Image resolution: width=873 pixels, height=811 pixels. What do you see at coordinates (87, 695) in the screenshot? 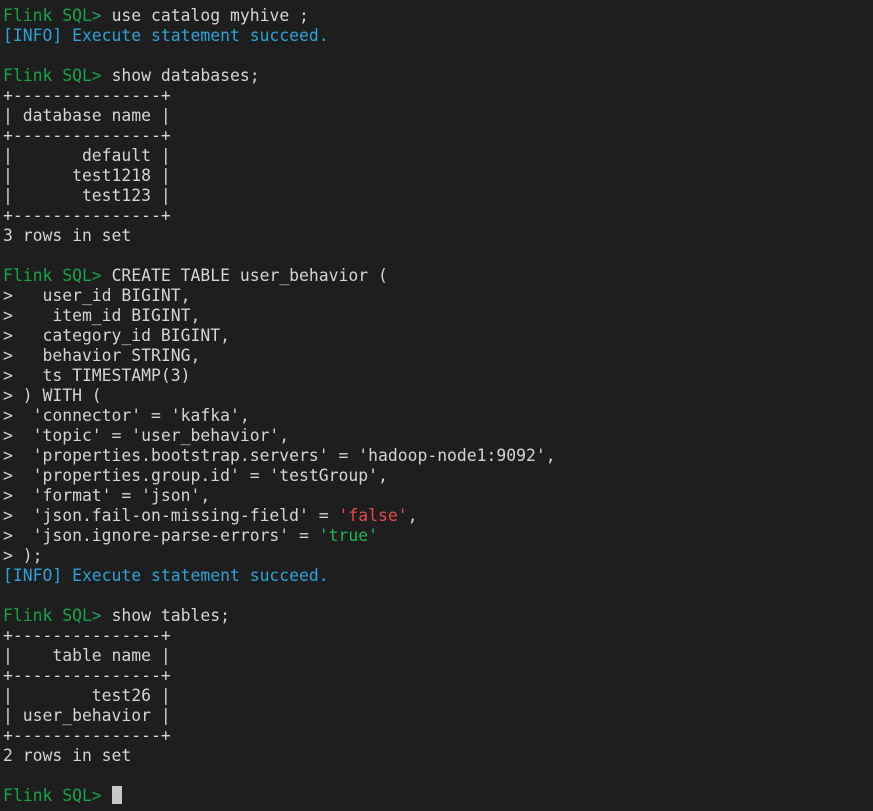
I see `table-row: | test26 |` at bounding box center [87, 695].